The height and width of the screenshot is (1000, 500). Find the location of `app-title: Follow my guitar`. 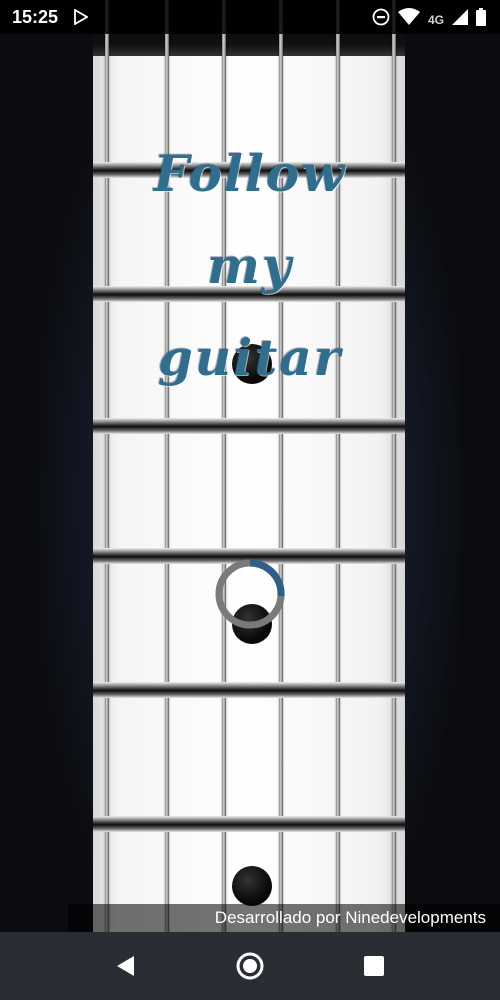

app-title: Follow my guitar is located at coordinates (250, 266).